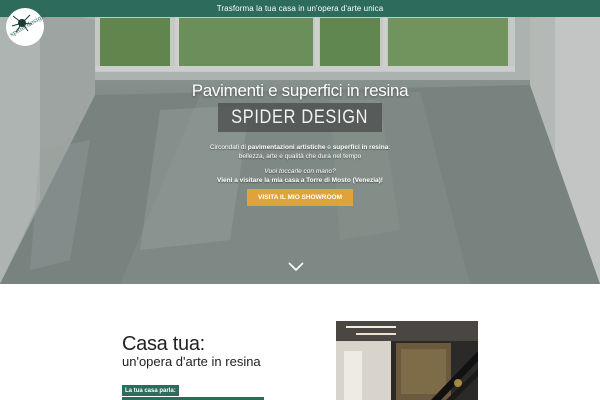 Image resolution: width=600 pixels, height=400 pixels. What do you see at coordinates (407, 360) in the screenshot?
I see `interior-photo` at bounding box center [407, 360].